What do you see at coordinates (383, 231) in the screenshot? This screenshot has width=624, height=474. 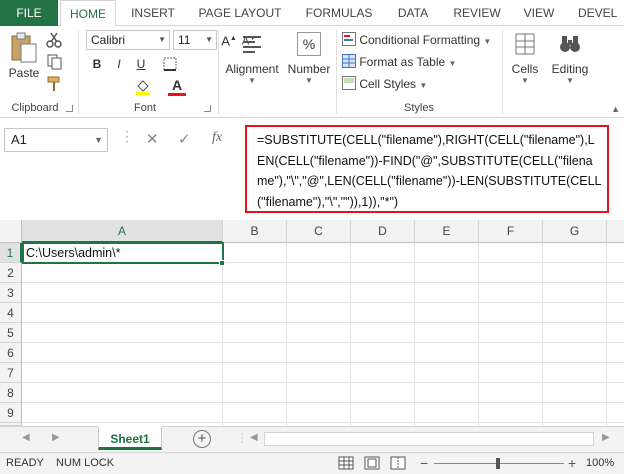 I see `column-header: D` at bounding box center [383, 231].